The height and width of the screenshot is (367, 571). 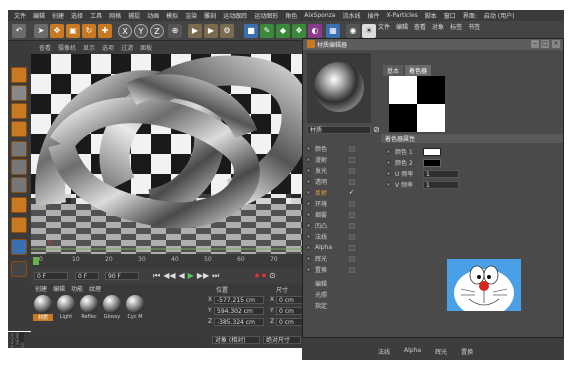 I want to click on menu-item: 网格, so click(x=115, y=15).